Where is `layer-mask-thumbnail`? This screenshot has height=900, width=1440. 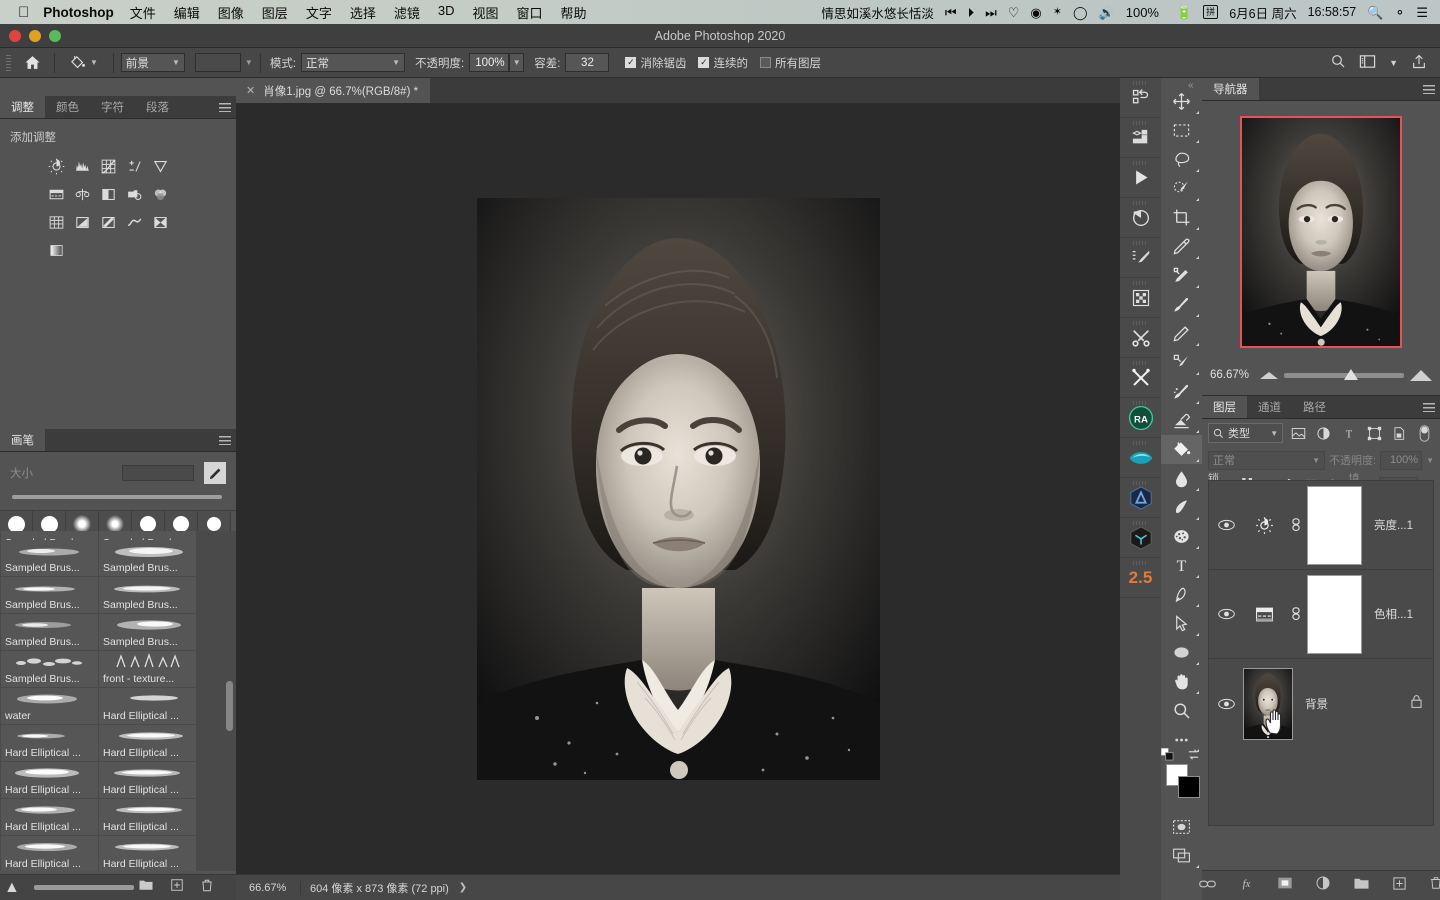
layer-mask-thumbnail is located at coordinates (1334, 525).